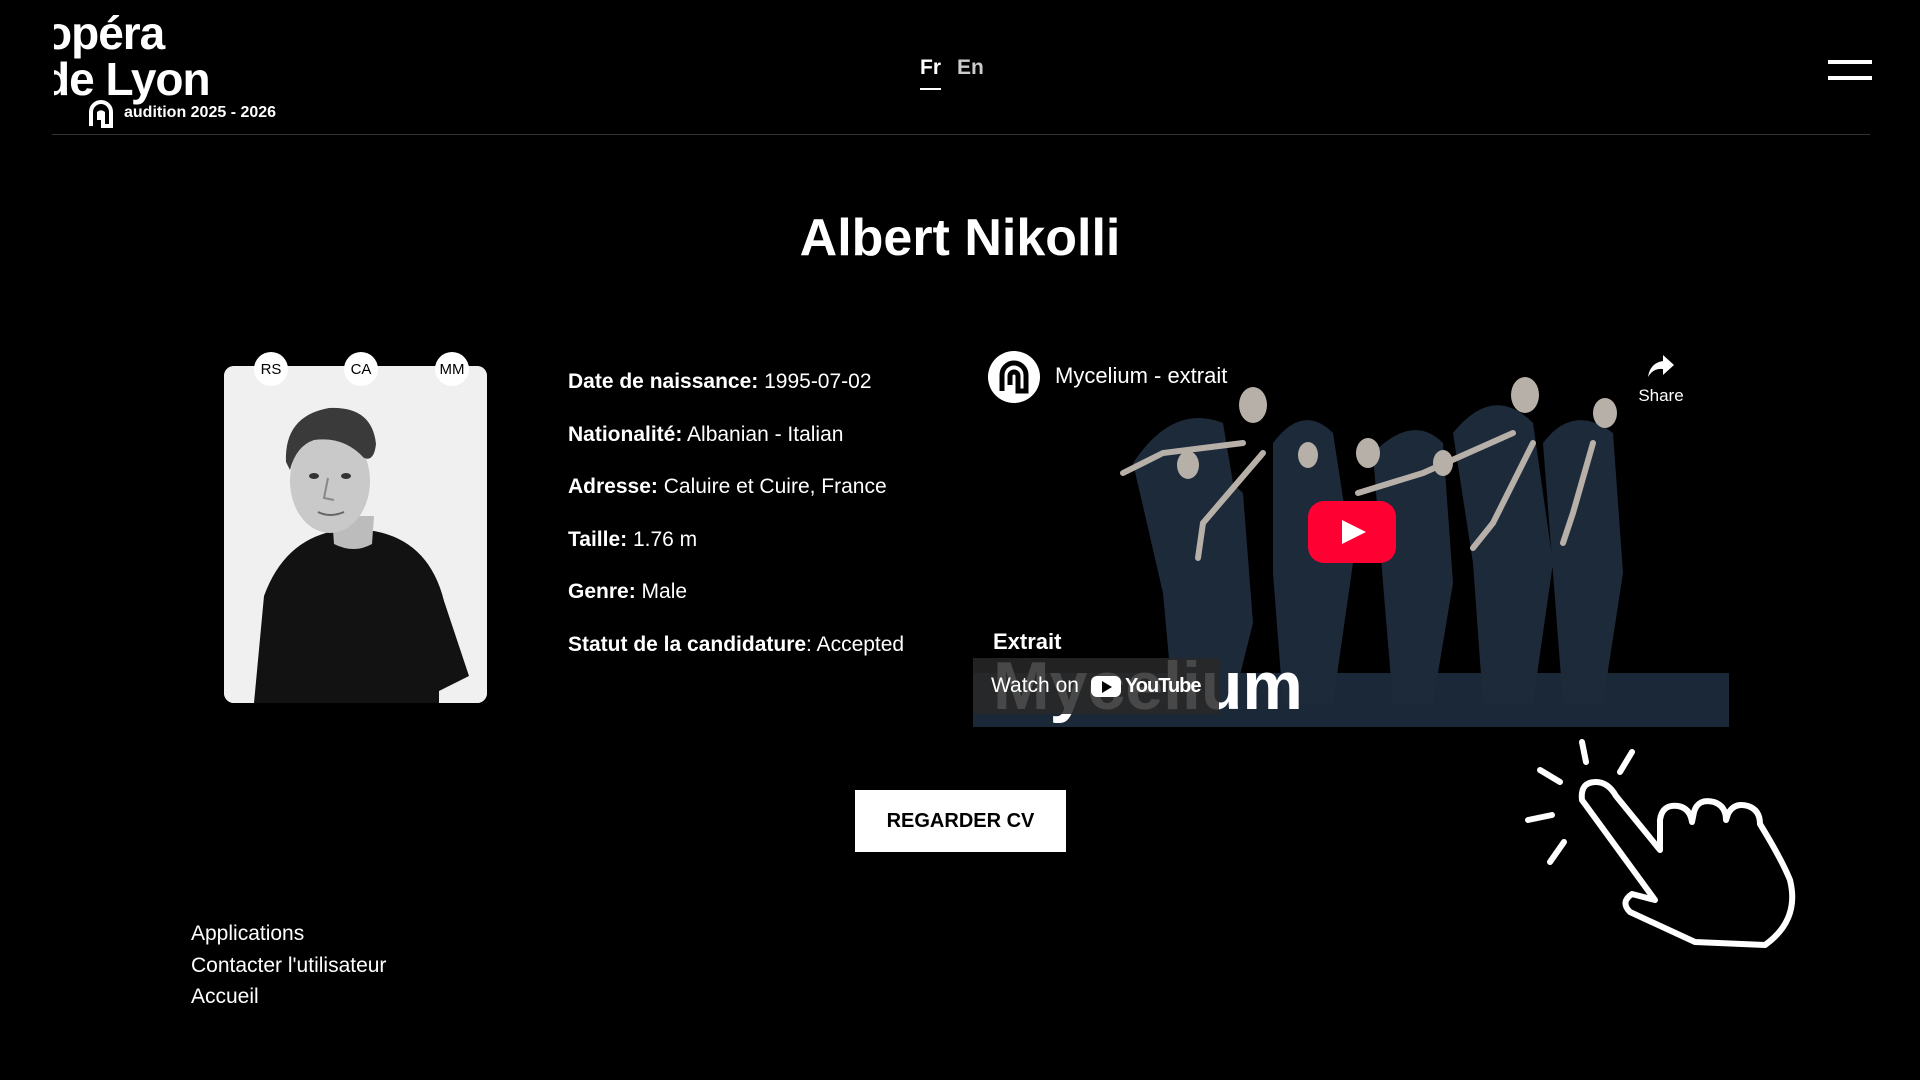 This screenshot has height=1080, width=1920. What do you see at coordinates (661, 591) in the screenshot?
I see `detail-value: Male` at bounding box center [661, 591].